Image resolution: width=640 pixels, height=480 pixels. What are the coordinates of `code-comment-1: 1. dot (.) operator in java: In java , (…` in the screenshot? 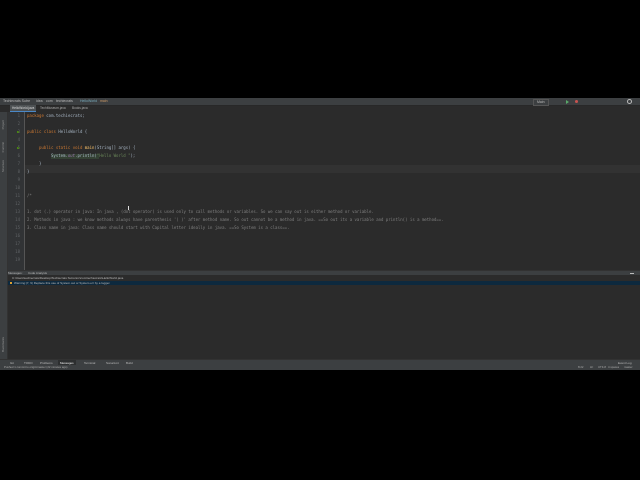 It's located at (200, 211).